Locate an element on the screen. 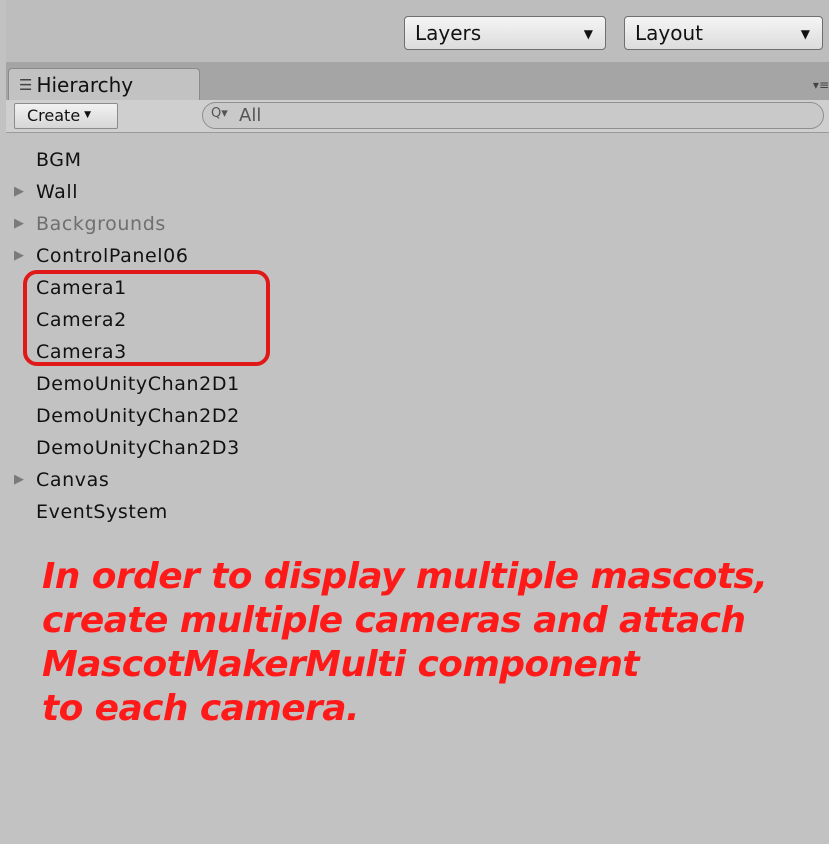 This screenshot has width=829, height=844. search-field: Q▾ is located at coordinates (513, 115).